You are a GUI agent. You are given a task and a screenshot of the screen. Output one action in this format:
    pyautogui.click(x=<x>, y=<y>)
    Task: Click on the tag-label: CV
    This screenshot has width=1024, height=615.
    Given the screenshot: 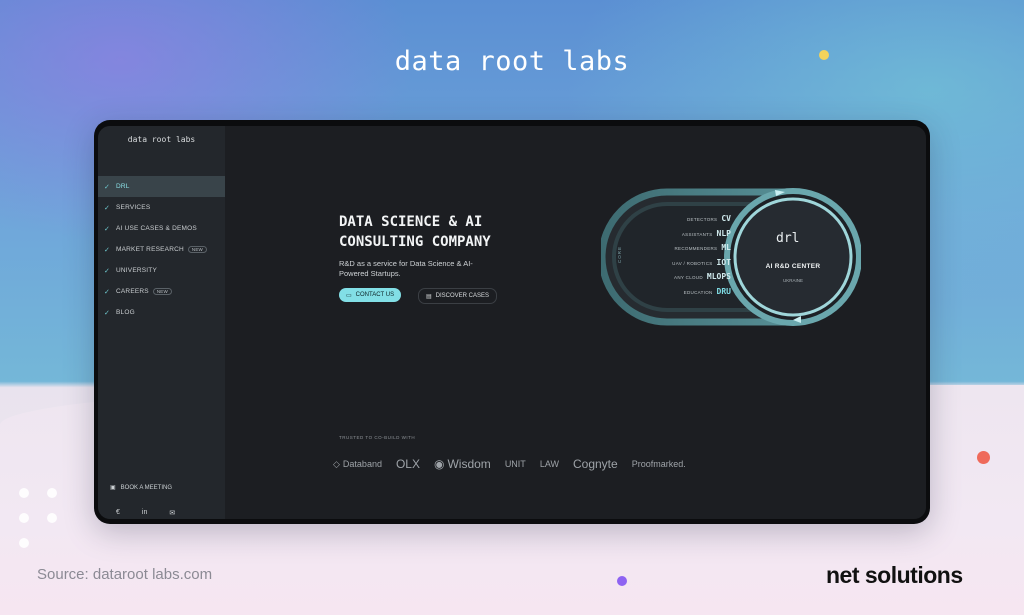 What is the action you would take?
    pyautogui.click(x=726, y=218)
    